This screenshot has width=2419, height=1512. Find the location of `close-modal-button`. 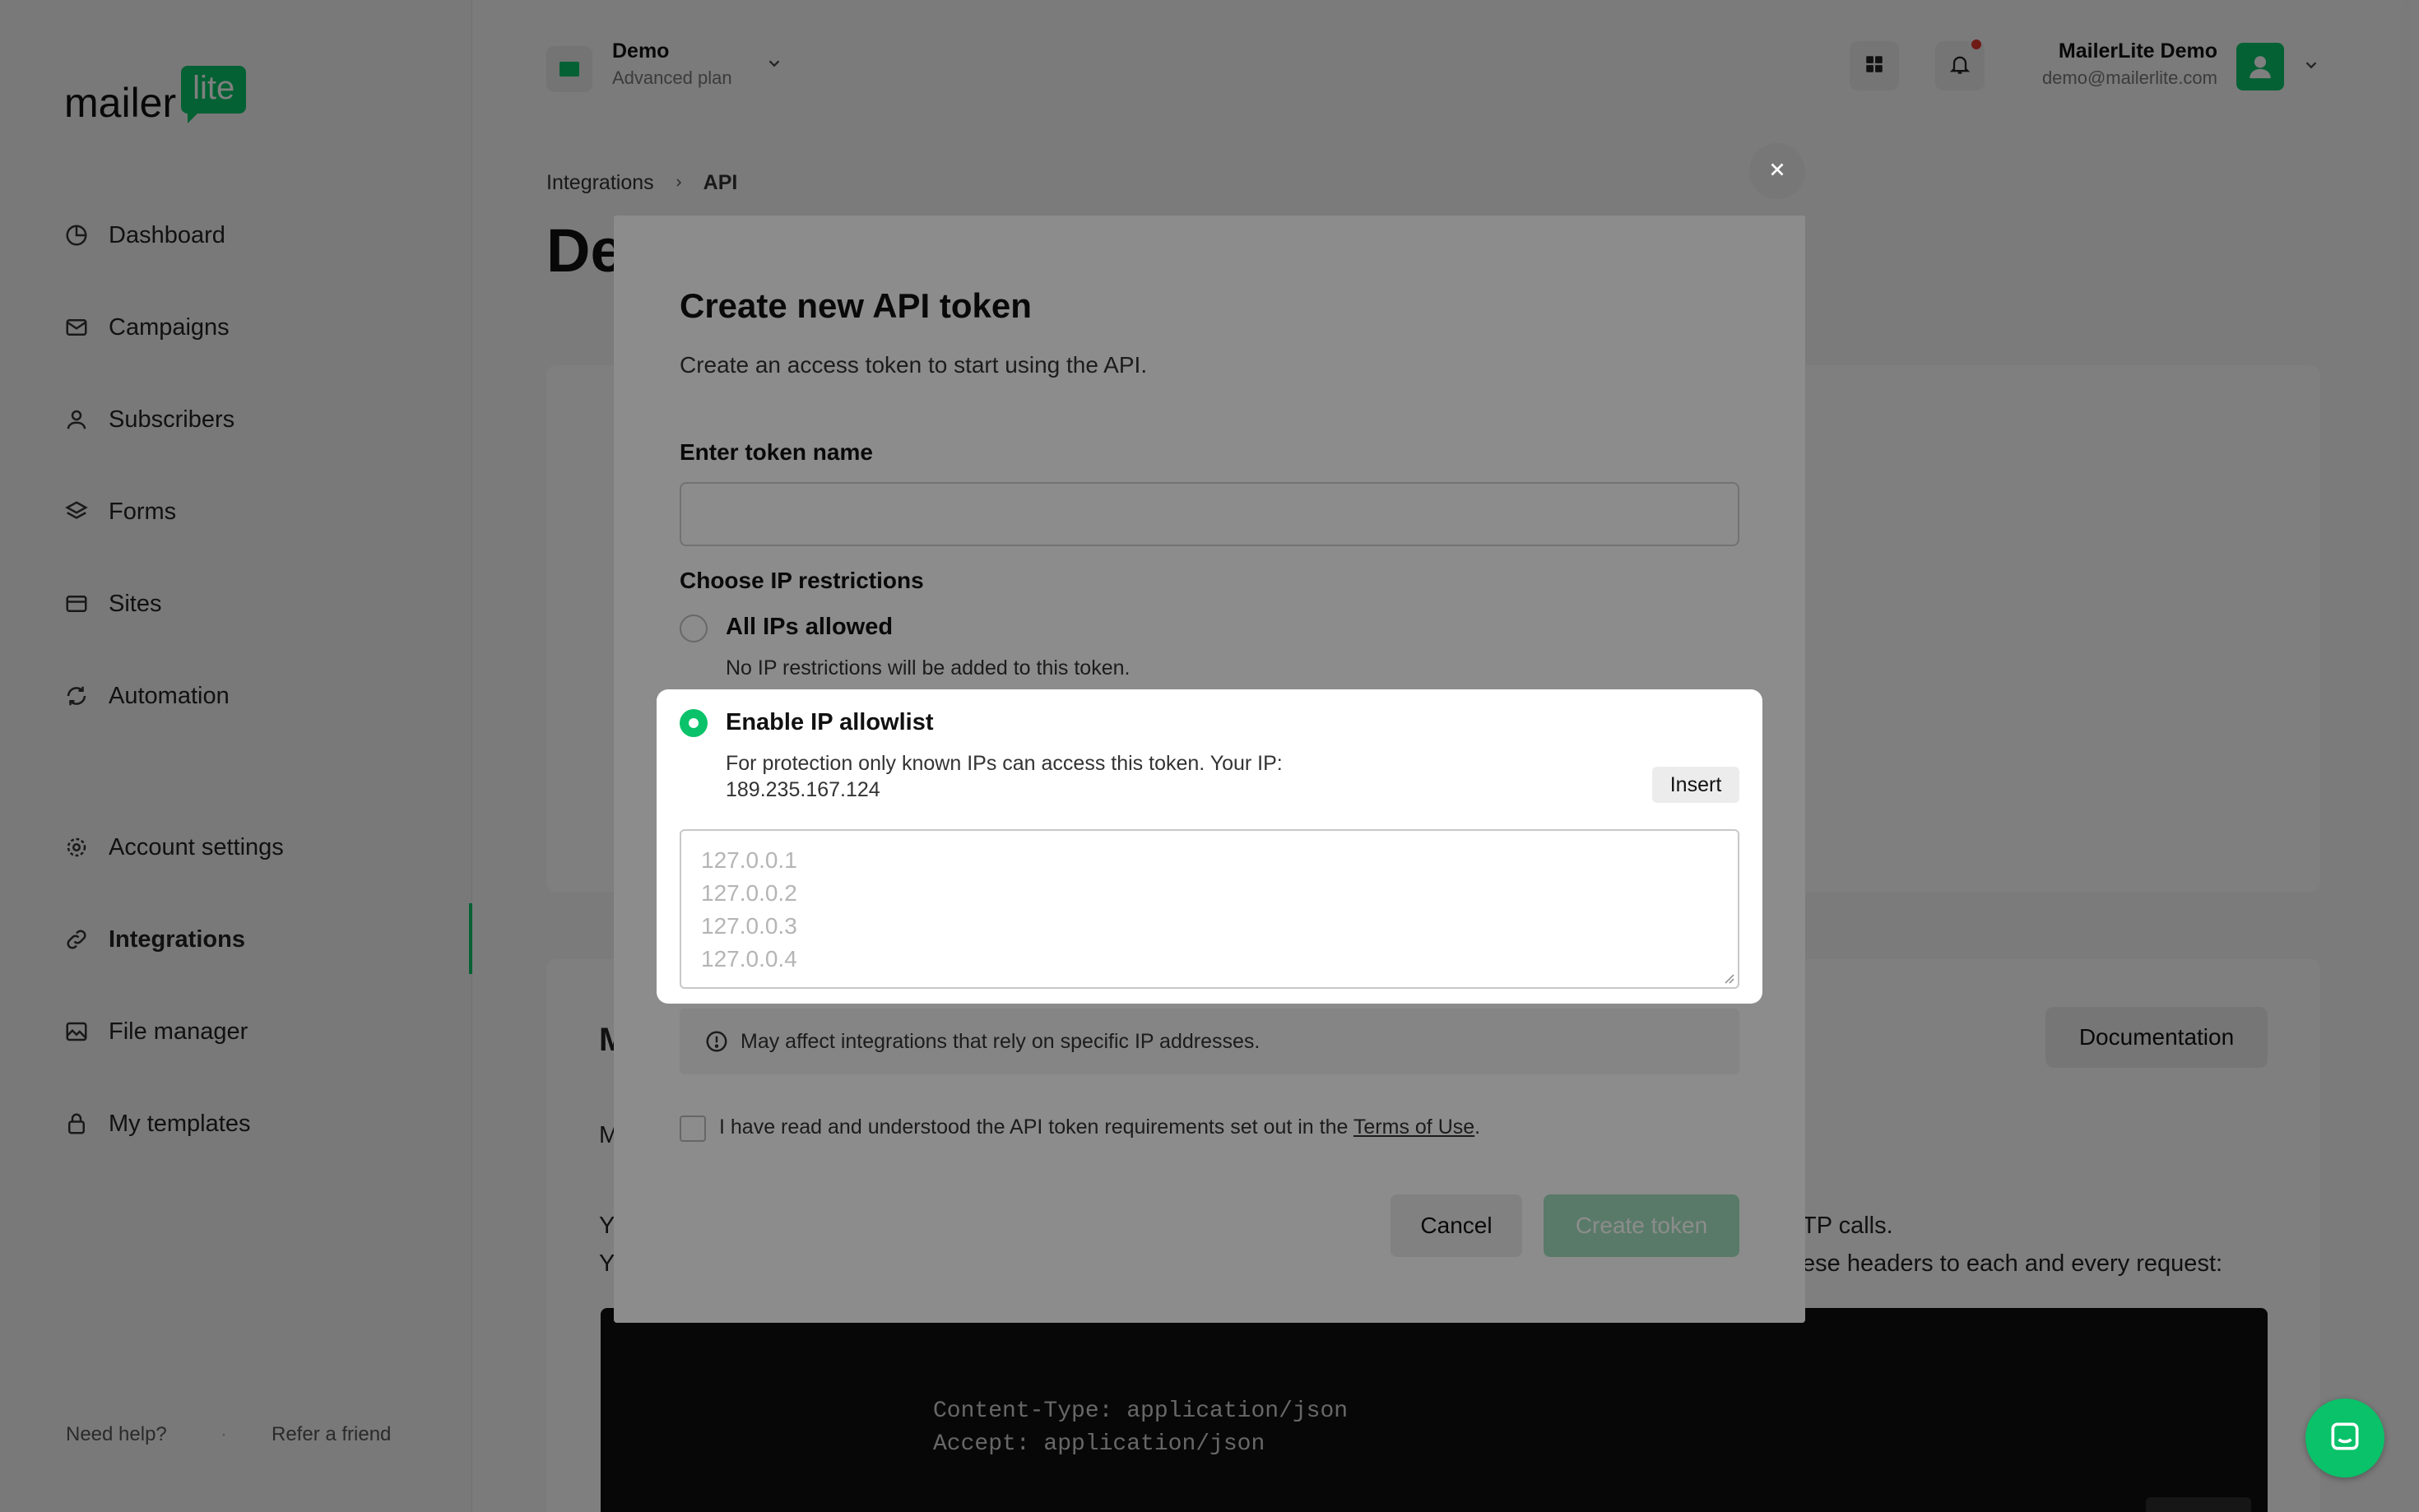

close-modal-button is located at coordinates (1777, 171).